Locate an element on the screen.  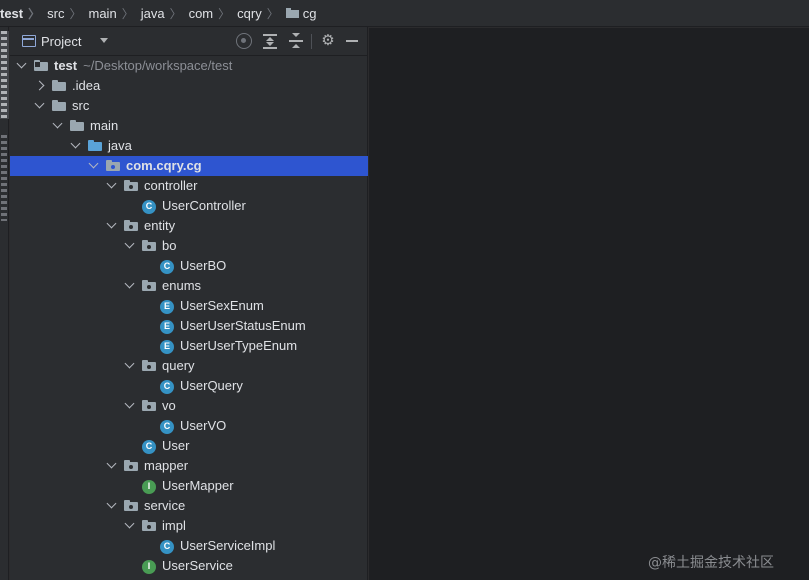
watermark-text: @稀土掘金技术社区 is located at coordinates (711, 563).